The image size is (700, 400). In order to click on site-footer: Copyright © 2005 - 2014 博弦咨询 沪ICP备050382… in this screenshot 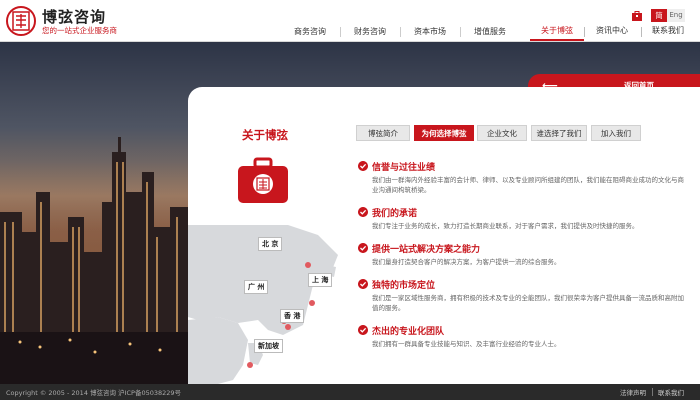, I will do `click(350, 392)`.